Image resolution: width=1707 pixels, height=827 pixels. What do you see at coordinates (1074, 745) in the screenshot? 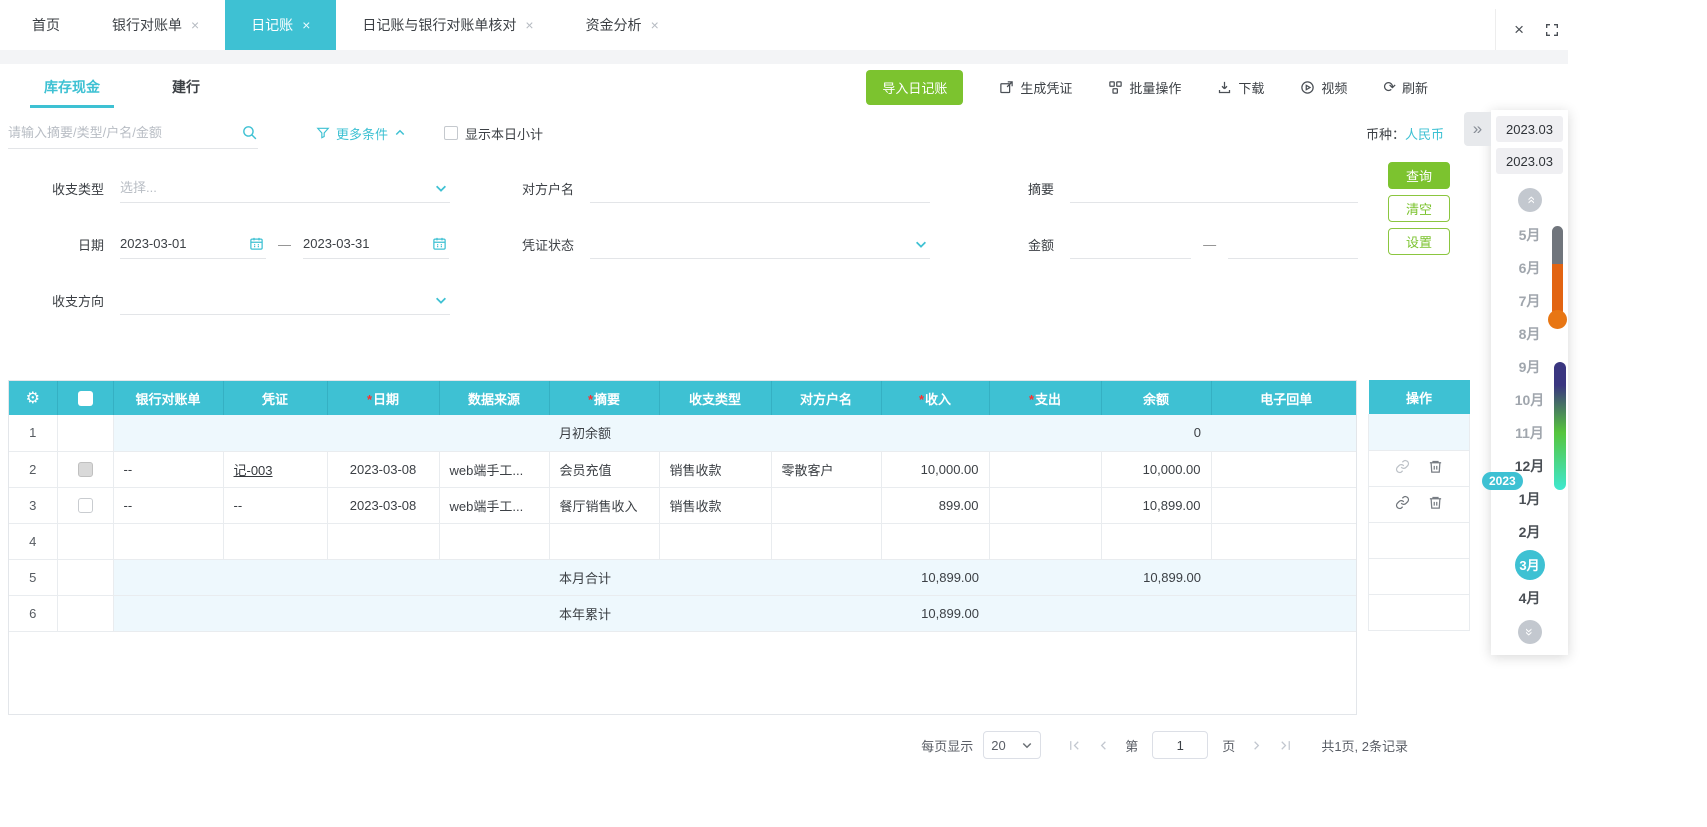
I see `first-page-icon` at bounding box center [1074, 745].